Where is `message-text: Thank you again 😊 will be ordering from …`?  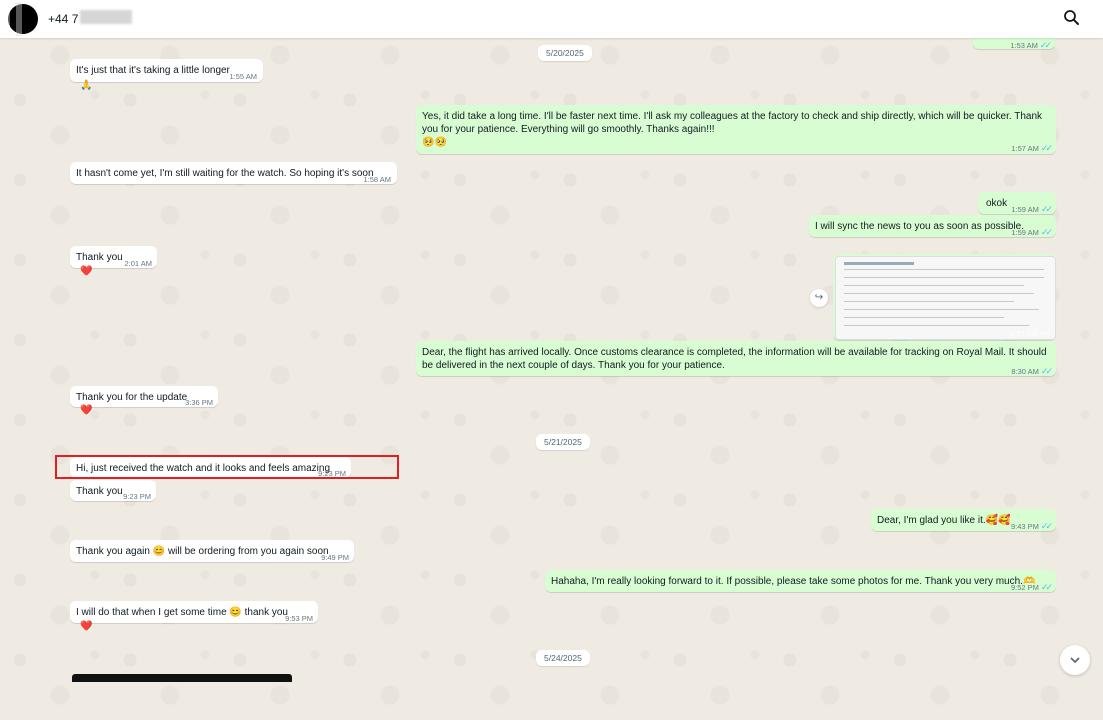
message-text: Thank you again 😊 will be ordering from … is located at coordinates (202, 551).